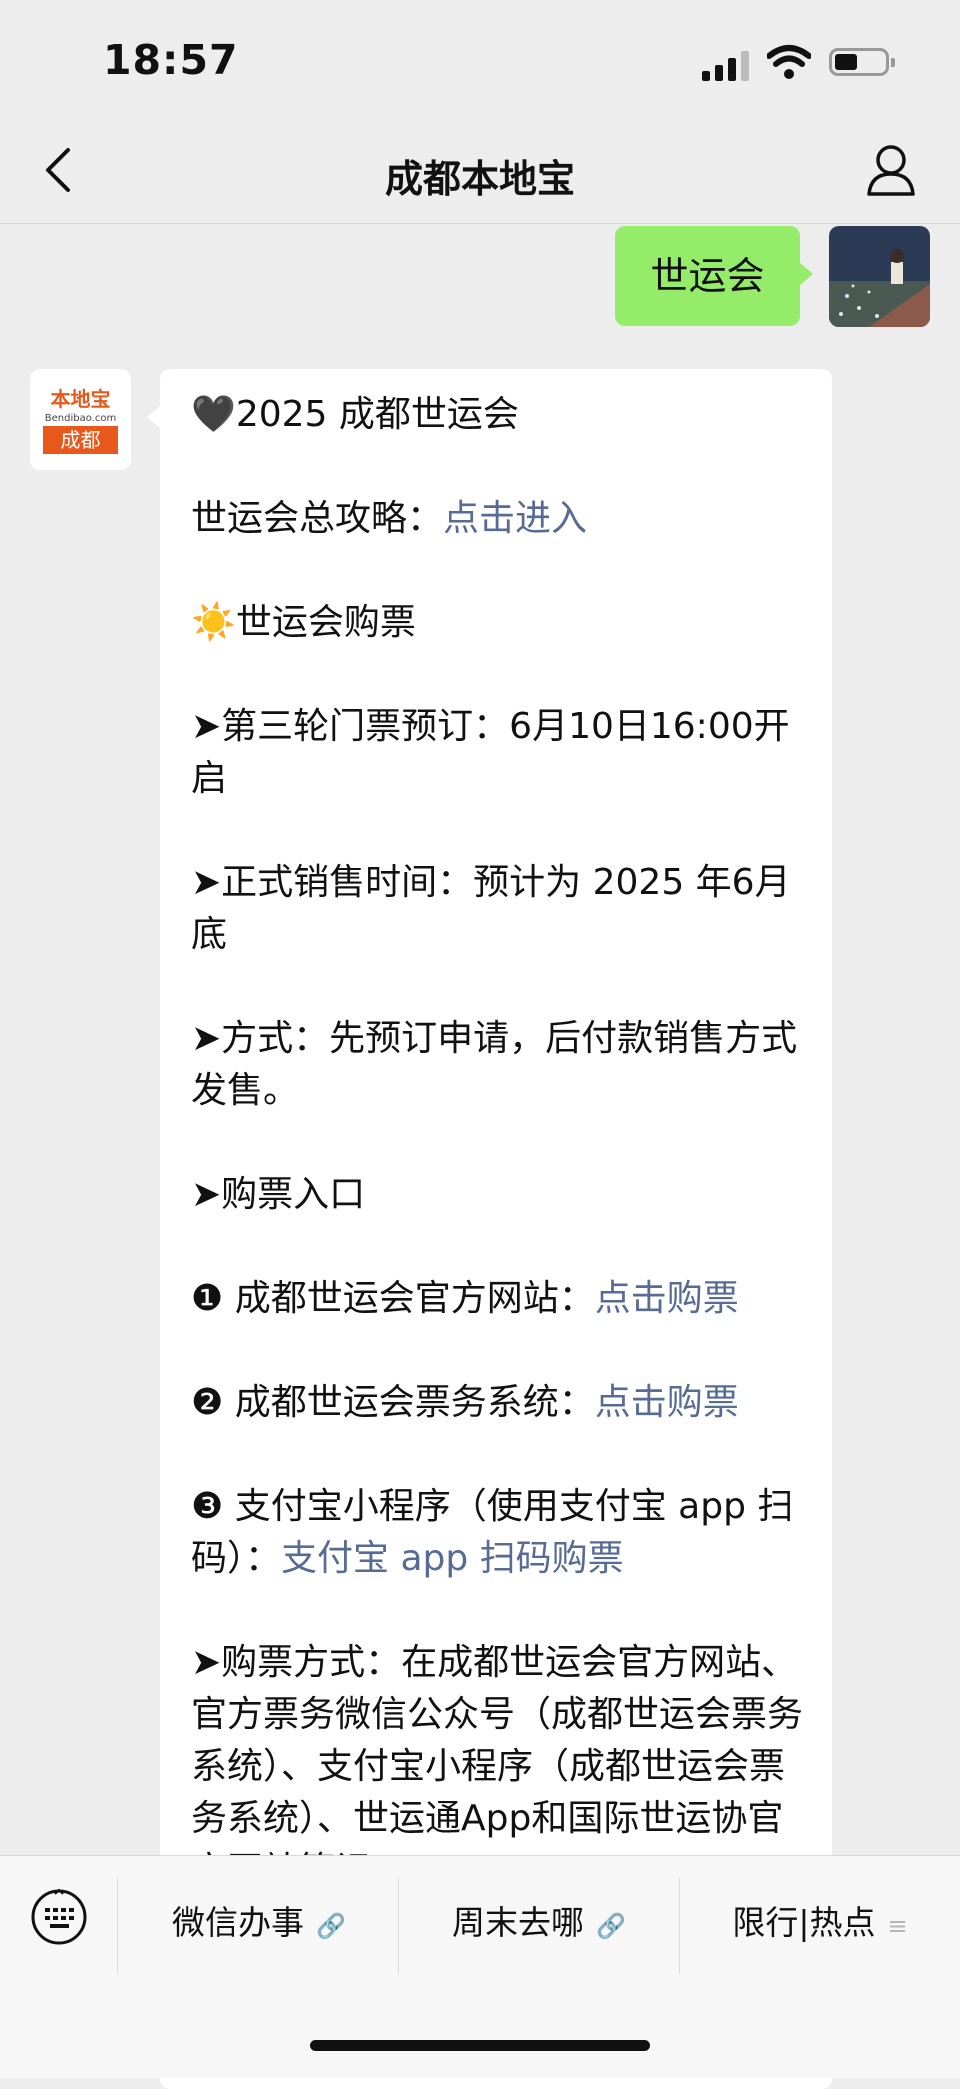  What do you see at coordinates (80, 440) in the screenshot?
I see `logo-city: 成都` at bounding box center [80, 440].